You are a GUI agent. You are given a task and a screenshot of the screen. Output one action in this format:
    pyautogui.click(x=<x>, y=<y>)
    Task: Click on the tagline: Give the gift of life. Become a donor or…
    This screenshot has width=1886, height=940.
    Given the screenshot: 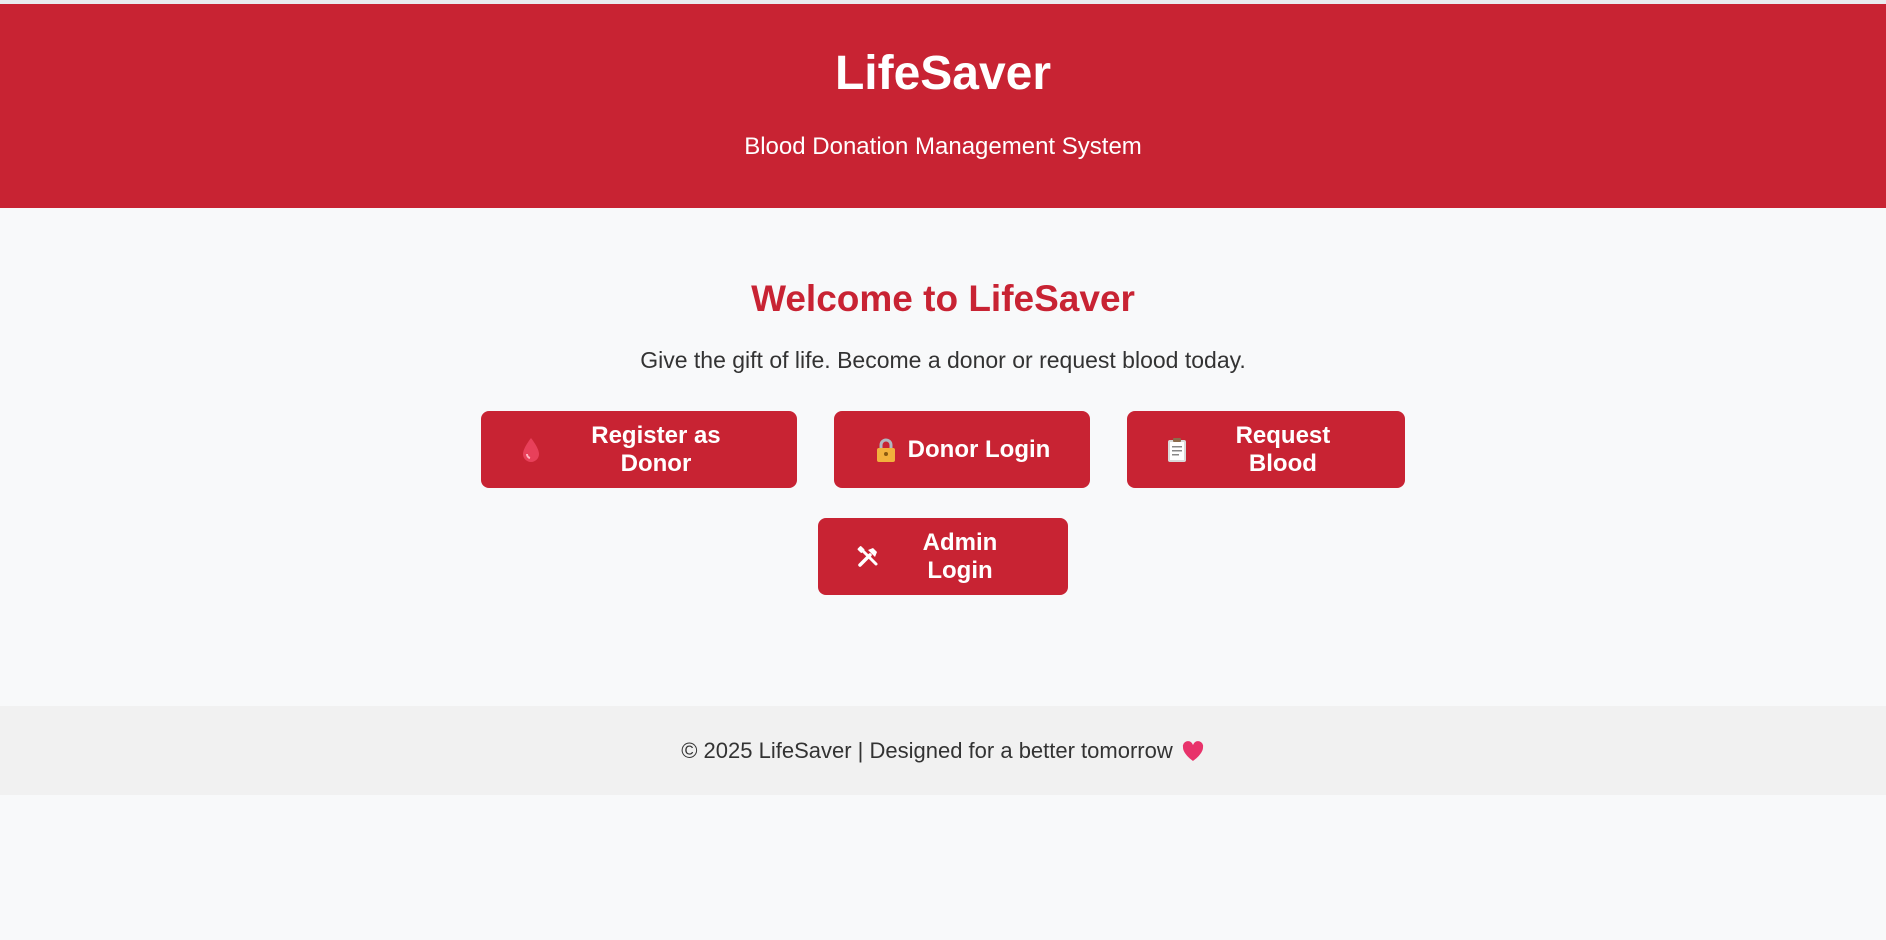 What is the action you would take?
    pyautogui.click(x=943, y=360)
    